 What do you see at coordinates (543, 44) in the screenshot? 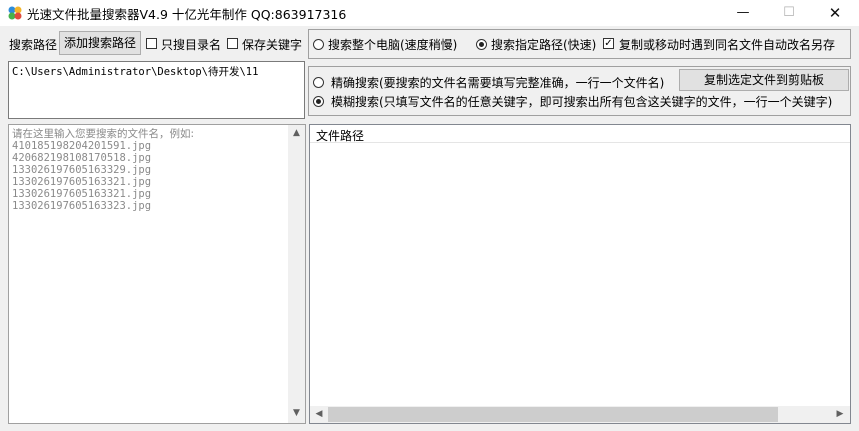
I see `specified-path-label: 搜索指定路径(快速)` at bounding box center [543, 44].